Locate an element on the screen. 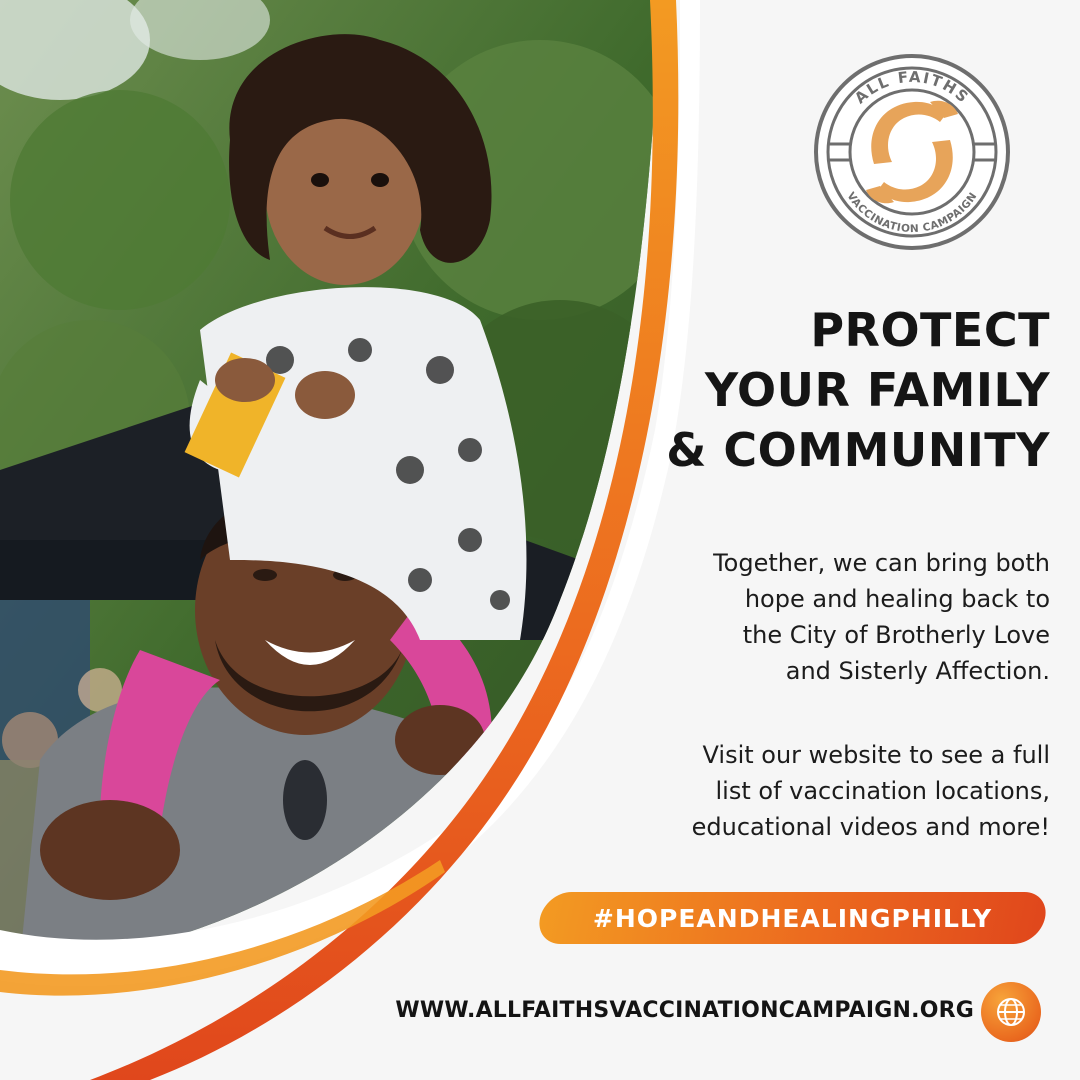 The image size is (1080, 1080). intro-line: hope and healing back to is located at coordinates (897, 599).